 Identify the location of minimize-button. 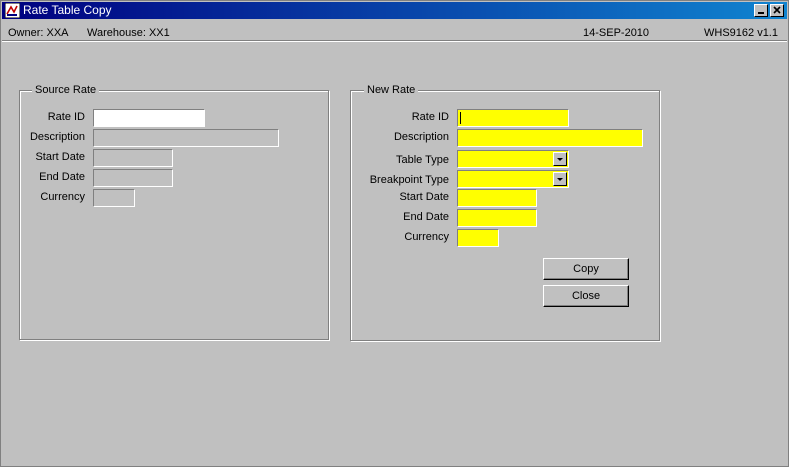
(761, 10).